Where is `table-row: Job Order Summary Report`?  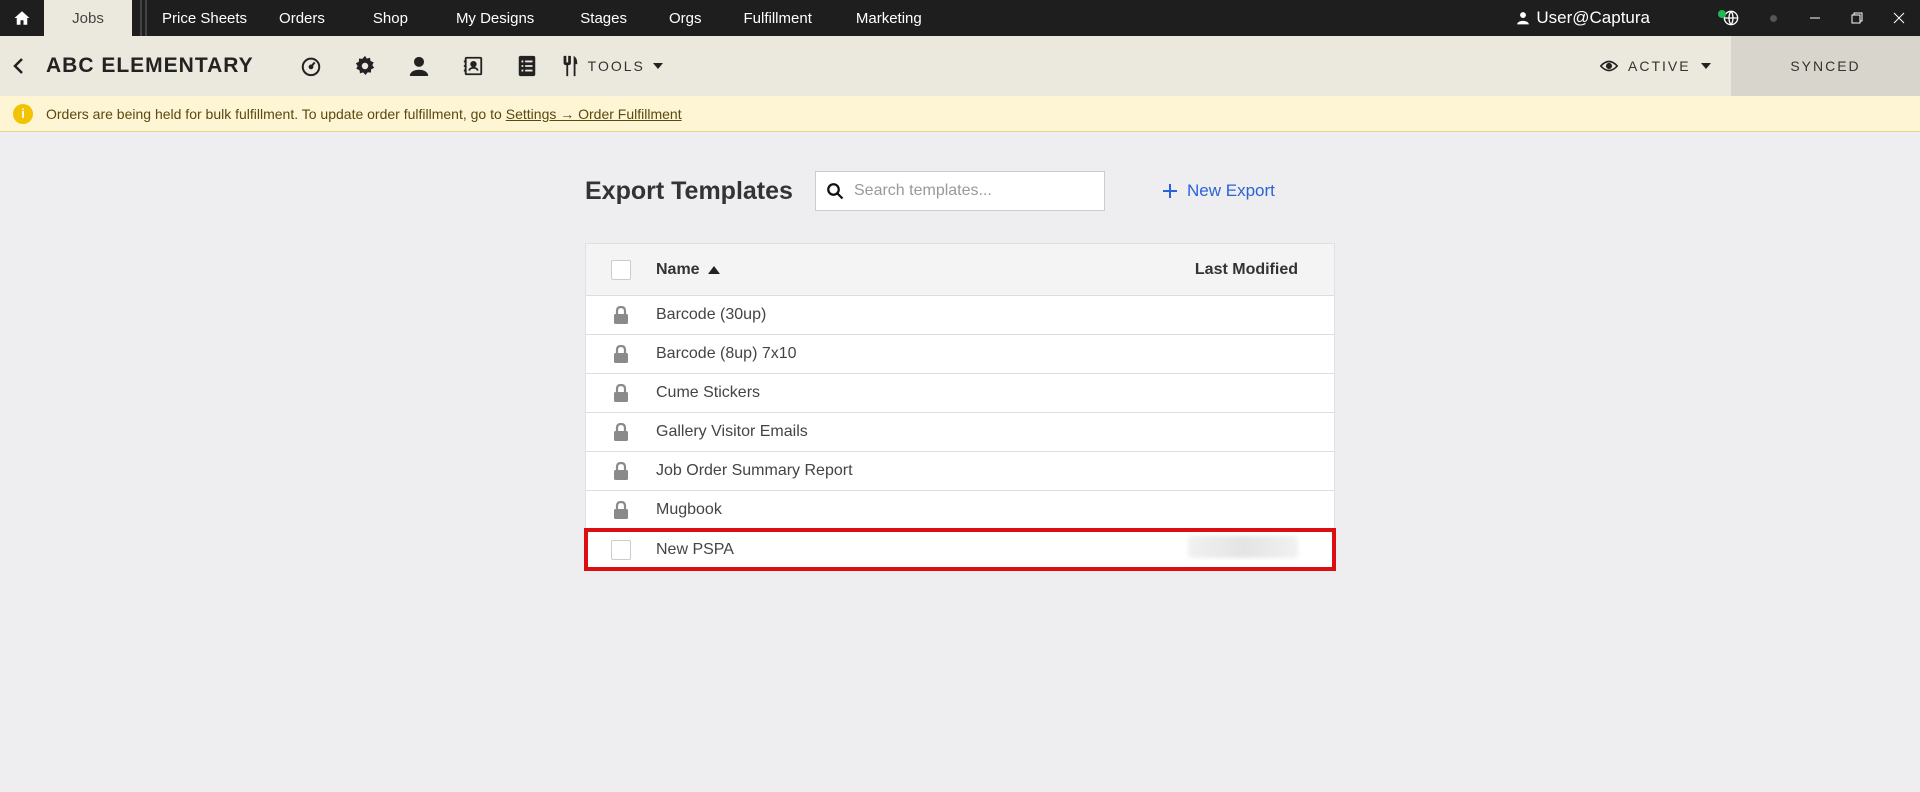 table-row: Job Order Summary Report is located at coordinates (960, 471).